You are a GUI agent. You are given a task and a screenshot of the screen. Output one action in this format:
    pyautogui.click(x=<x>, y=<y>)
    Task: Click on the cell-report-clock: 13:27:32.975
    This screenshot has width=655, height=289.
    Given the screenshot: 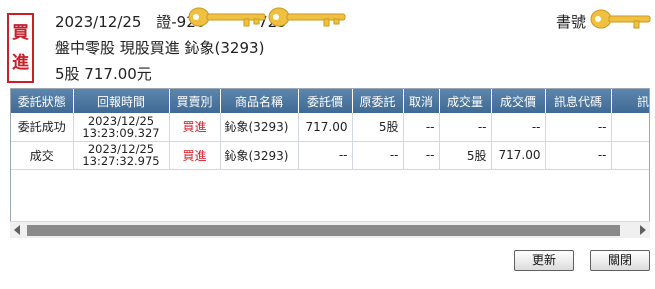 What is the action you would take?
    pyautogui.click(x=121, y=161)
    